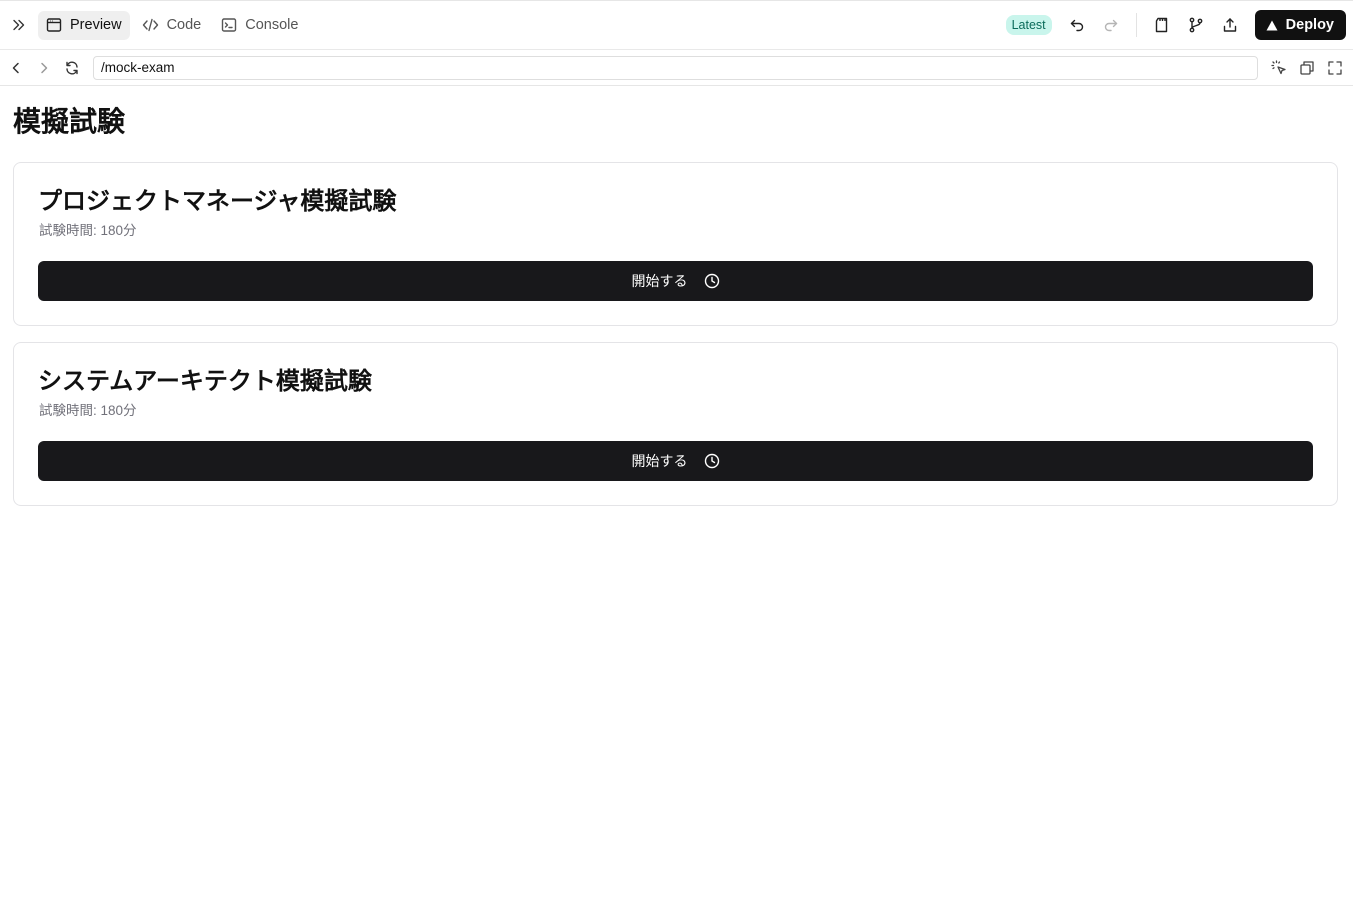 The image size is (1353, 912). Describe the element at coordinates (1162, 25) in the screenshot. I see `sd-card-icon` at that location.